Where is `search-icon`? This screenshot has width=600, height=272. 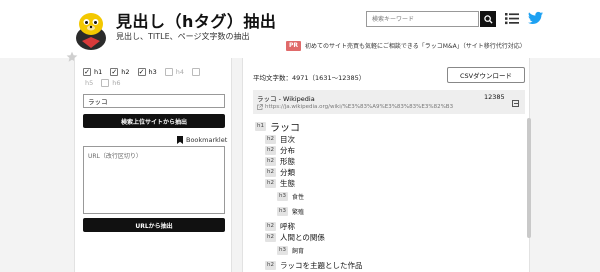
search-icon is located at coordinates (488, 19).